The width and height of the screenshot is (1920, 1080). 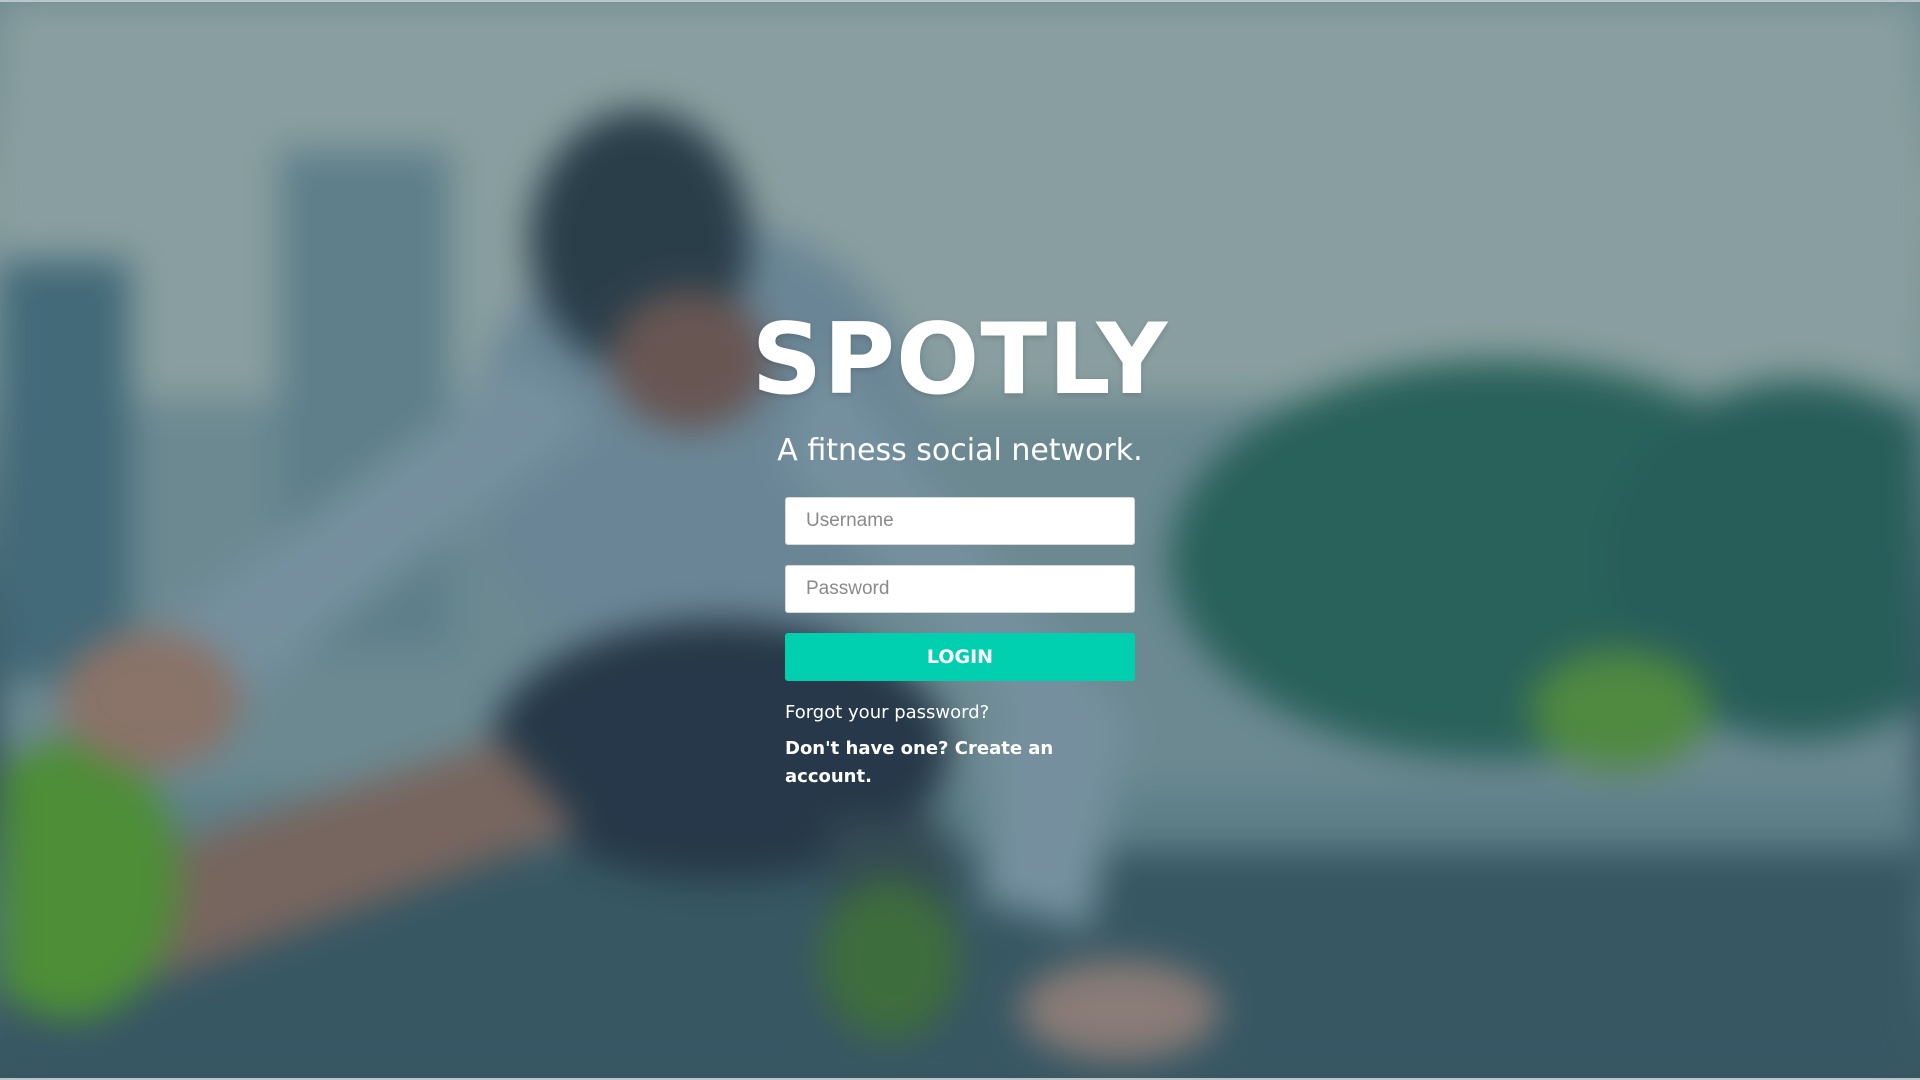 What do you see at coordinates (960, 360) in the screenshot?
I see `app-logo: SPOTLY` at bounding box center [960, 360].